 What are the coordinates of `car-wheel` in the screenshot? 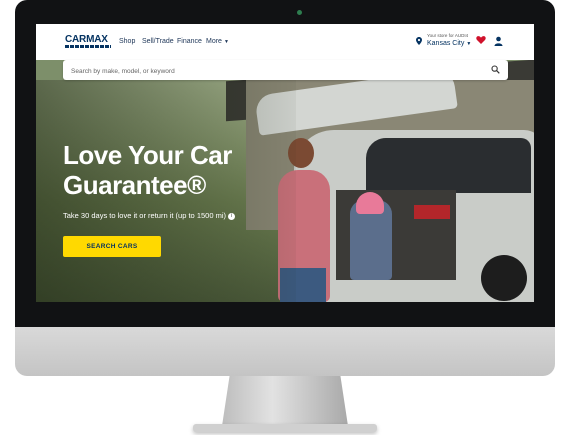 It's located at (504, 278).